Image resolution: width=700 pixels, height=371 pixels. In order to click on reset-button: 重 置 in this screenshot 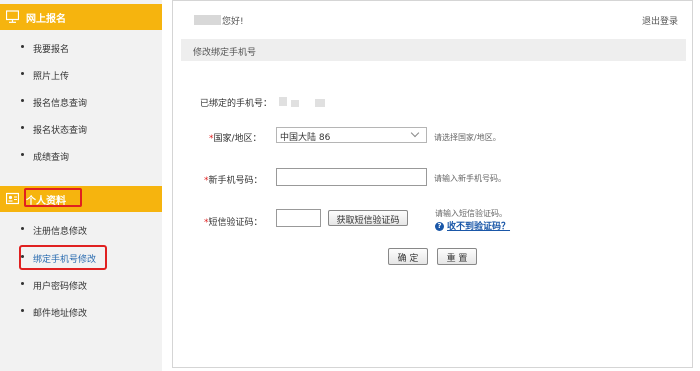, I will do `click(457, 256)`.